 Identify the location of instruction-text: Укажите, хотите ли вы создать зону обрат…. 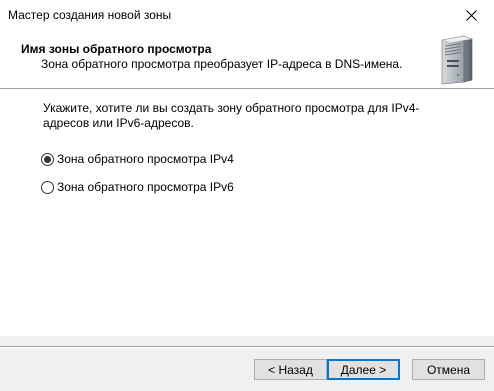
(231, 115).